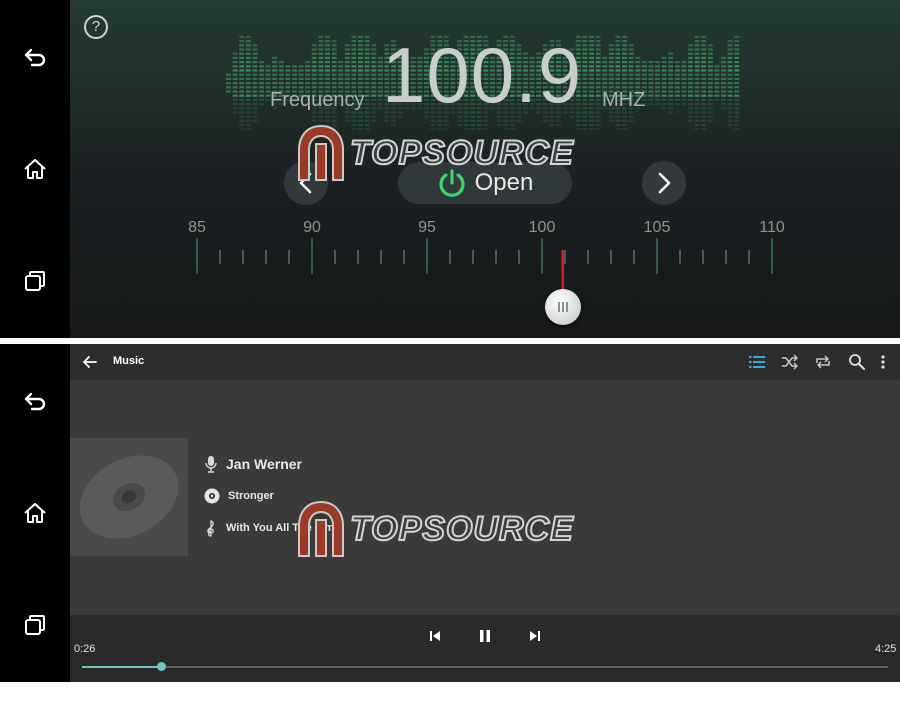  I want to click on help-button: ?, so click(96, 27).